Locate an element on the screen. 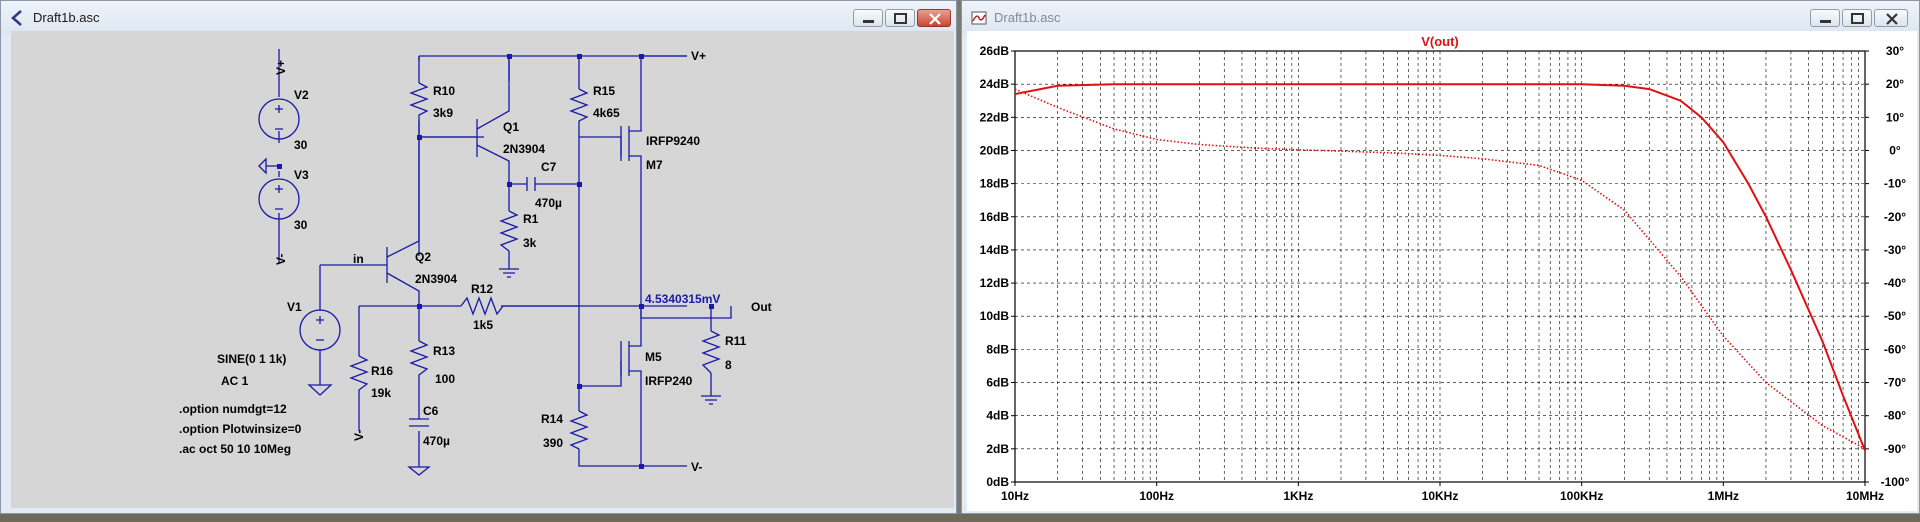 This screenshot has width=1920, height=522. y-right-tick-label: -30° is located at coordinates (1895, 250).